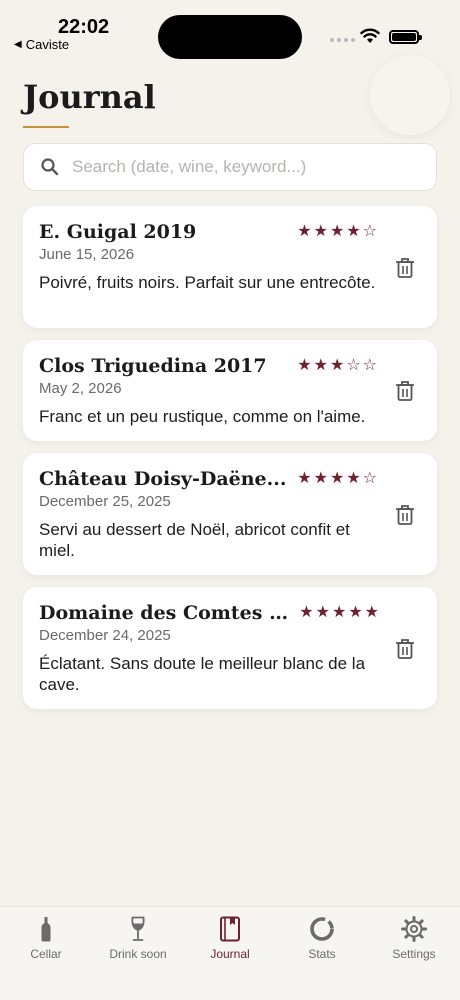  I want to click on tab-label: Journal, so click(230, 954).